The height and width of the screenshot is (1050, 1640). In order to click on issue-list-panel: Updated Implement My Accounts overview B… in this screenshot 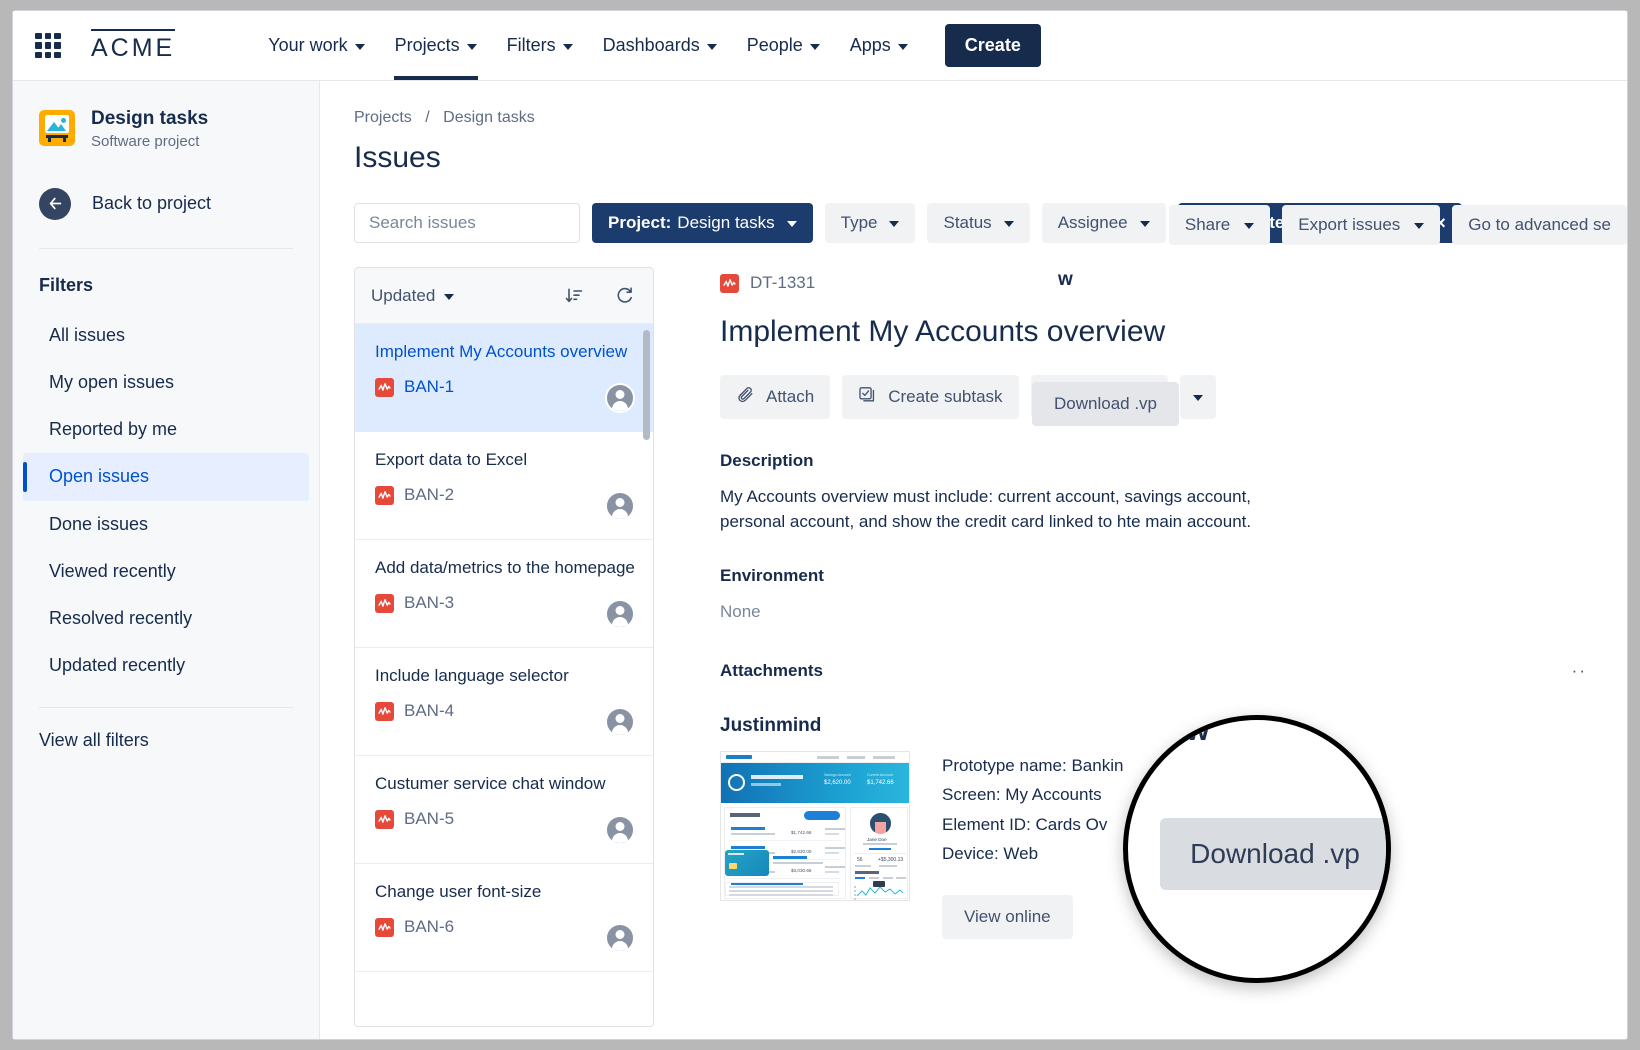, I will do `click(504, 647)`.